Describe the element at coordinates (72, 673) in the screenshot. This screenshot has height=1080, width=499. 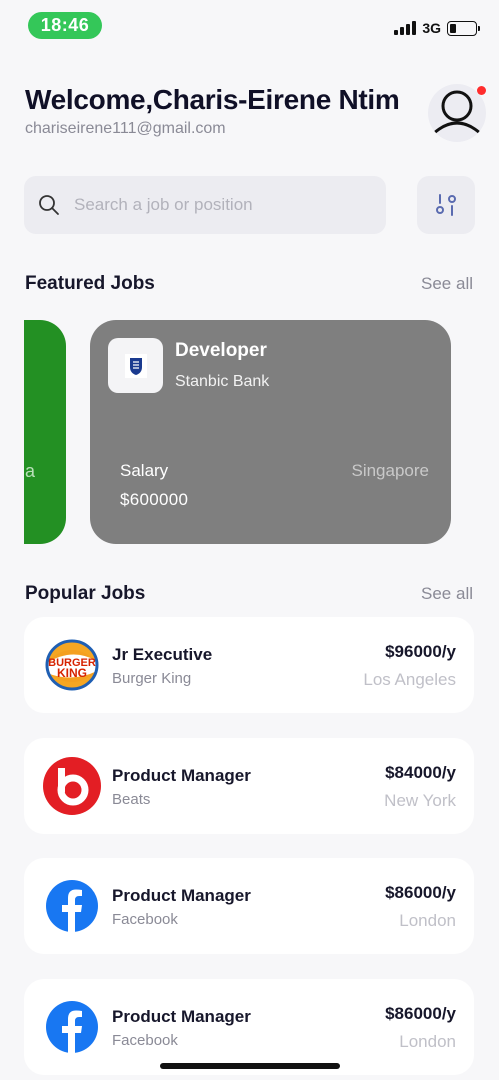
I see `svg-text: KING` at that location.